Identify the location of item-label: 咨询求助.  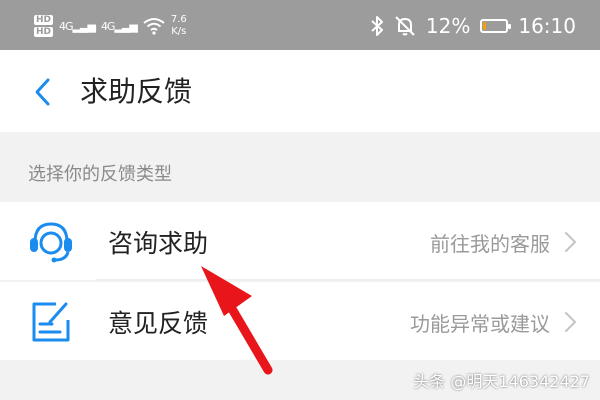
(158, 243).